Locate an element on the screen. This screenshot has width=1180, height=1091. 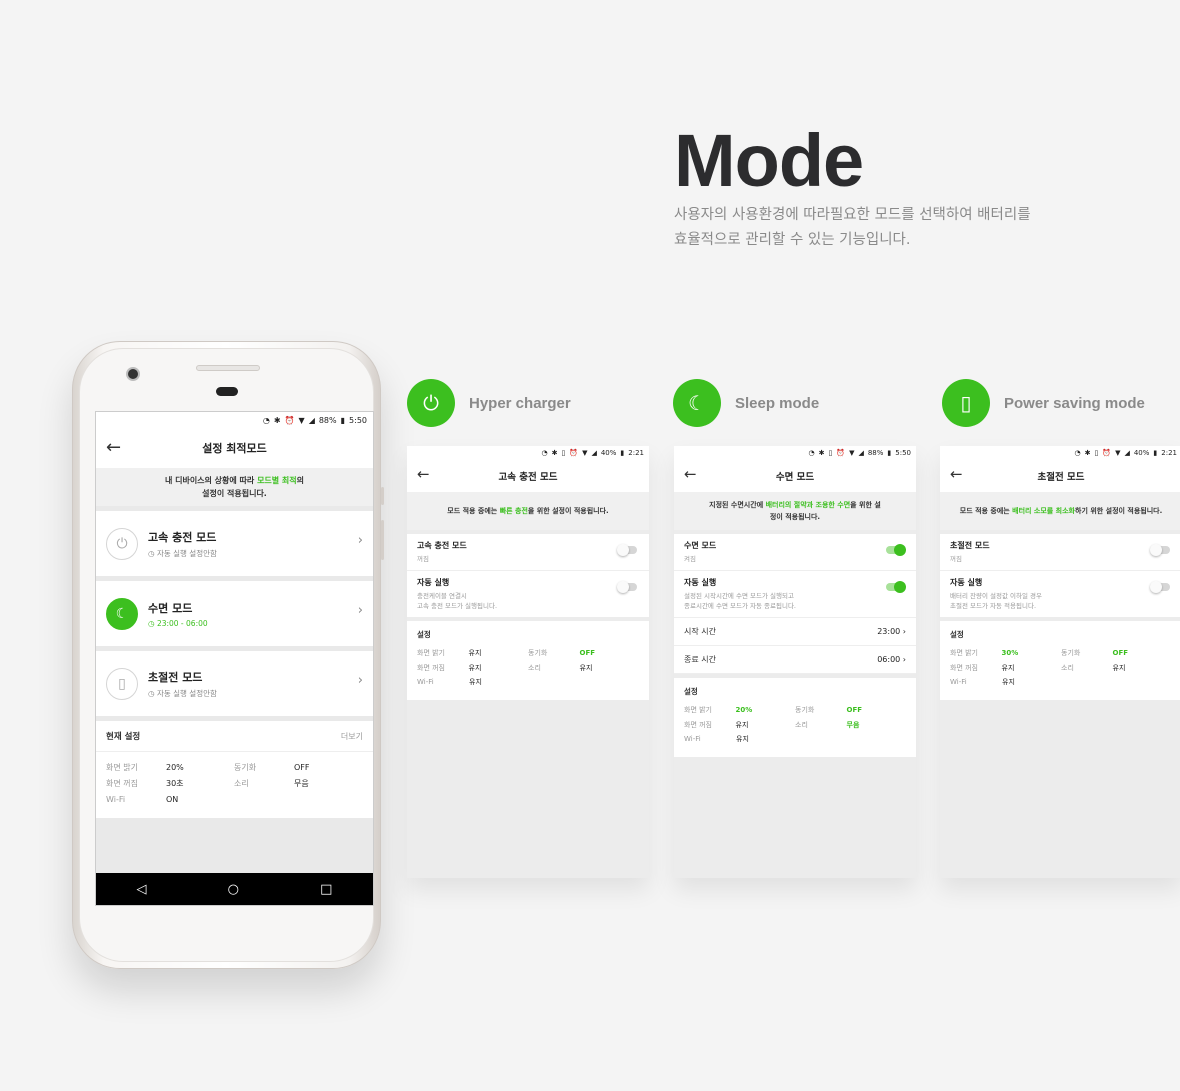
nav-home-icon: ○ is located at coordinates (233, 889).